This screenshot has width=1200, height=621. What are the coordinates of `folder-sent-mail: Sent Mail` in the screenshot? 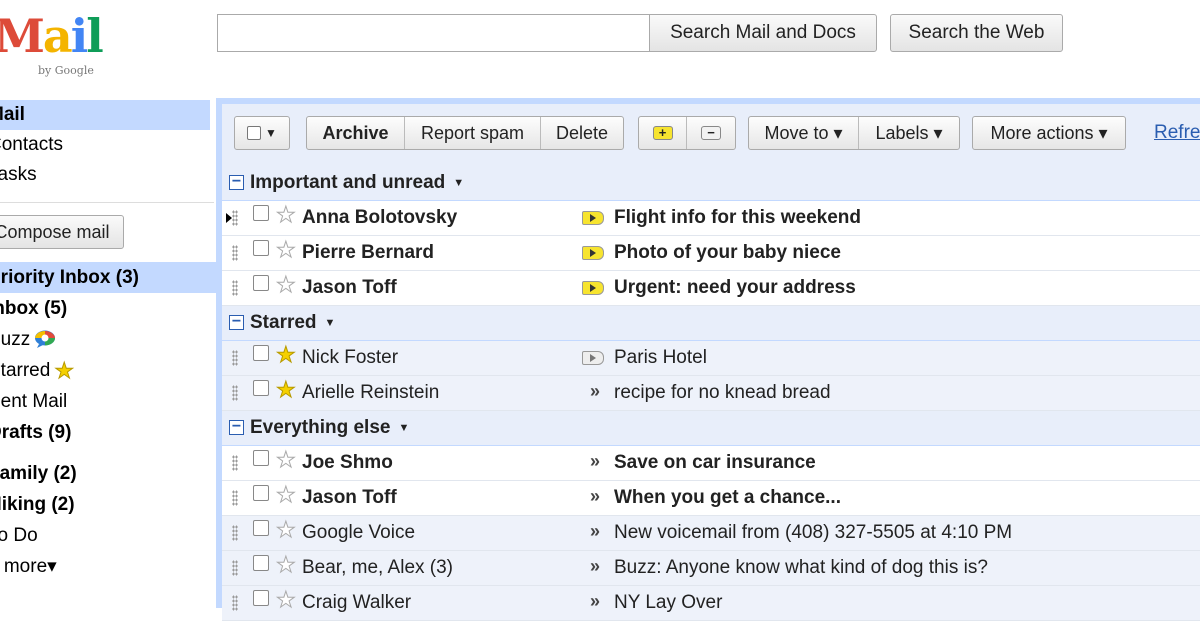 It's located at (108, 401).